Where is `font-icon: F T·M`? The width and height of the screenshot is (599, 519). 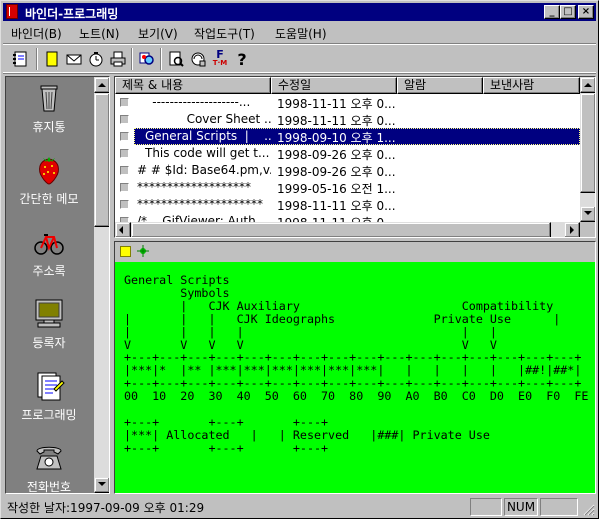
font-icon: F T·M is located at coordinates (220, 58).